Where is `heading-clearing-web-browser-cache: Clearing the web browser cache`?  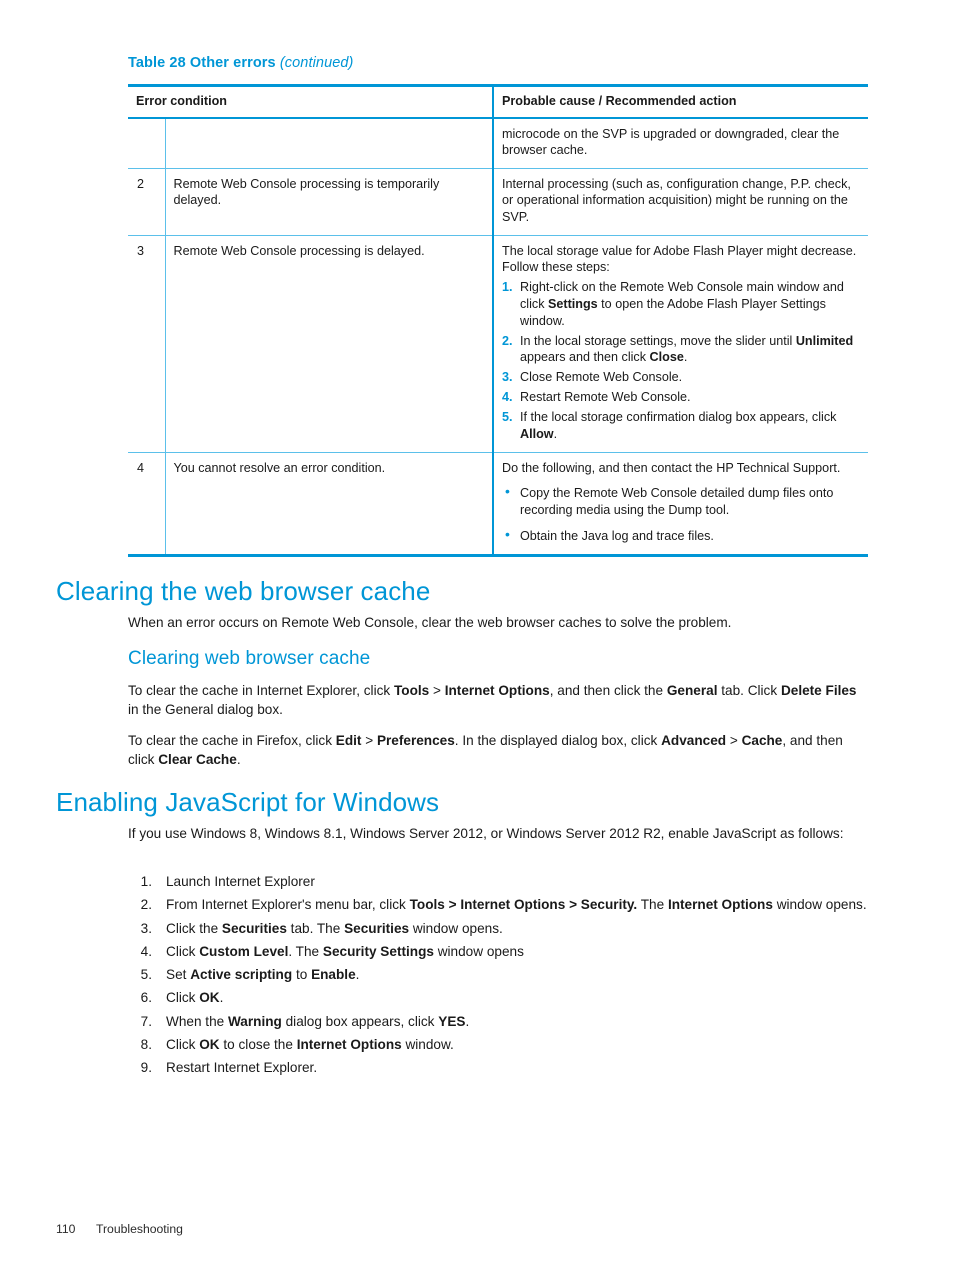
heading-clearing-web-browser-cache: Clearing the web browser cache is located at coordinates (243, 591).